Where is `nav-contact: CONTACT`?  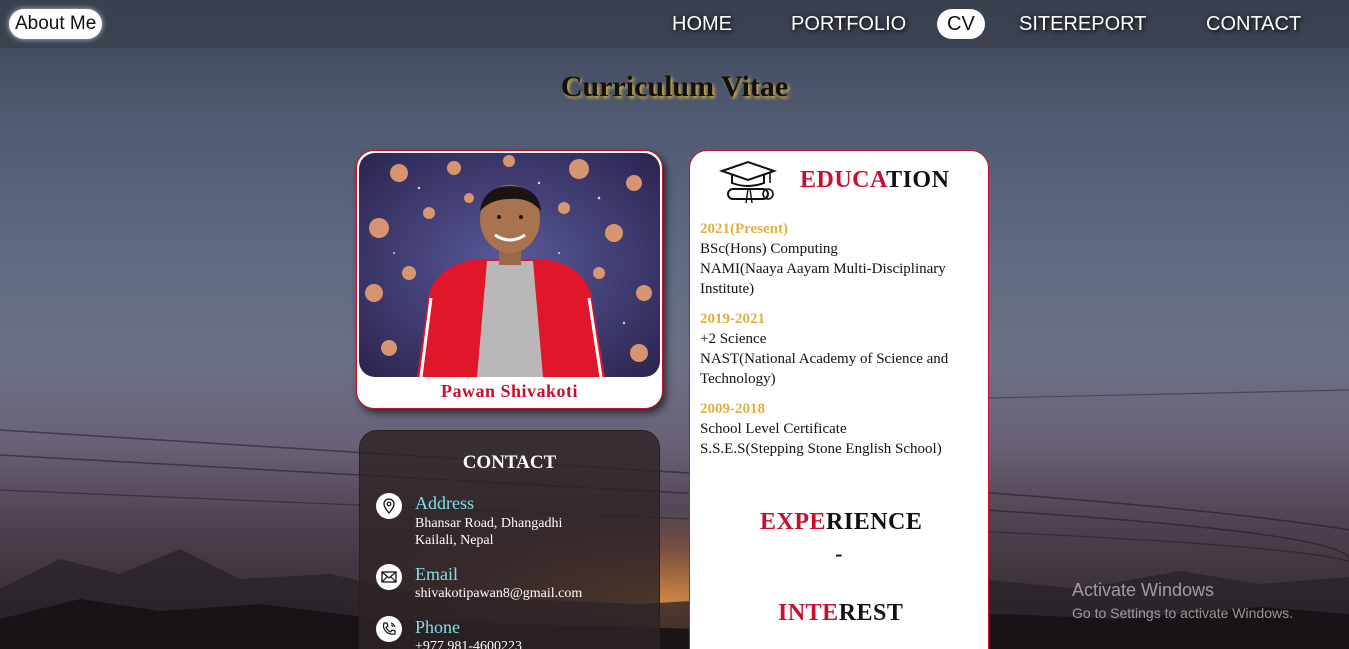 nav-contact: CONTACT is located at coordinates (1253, 24).